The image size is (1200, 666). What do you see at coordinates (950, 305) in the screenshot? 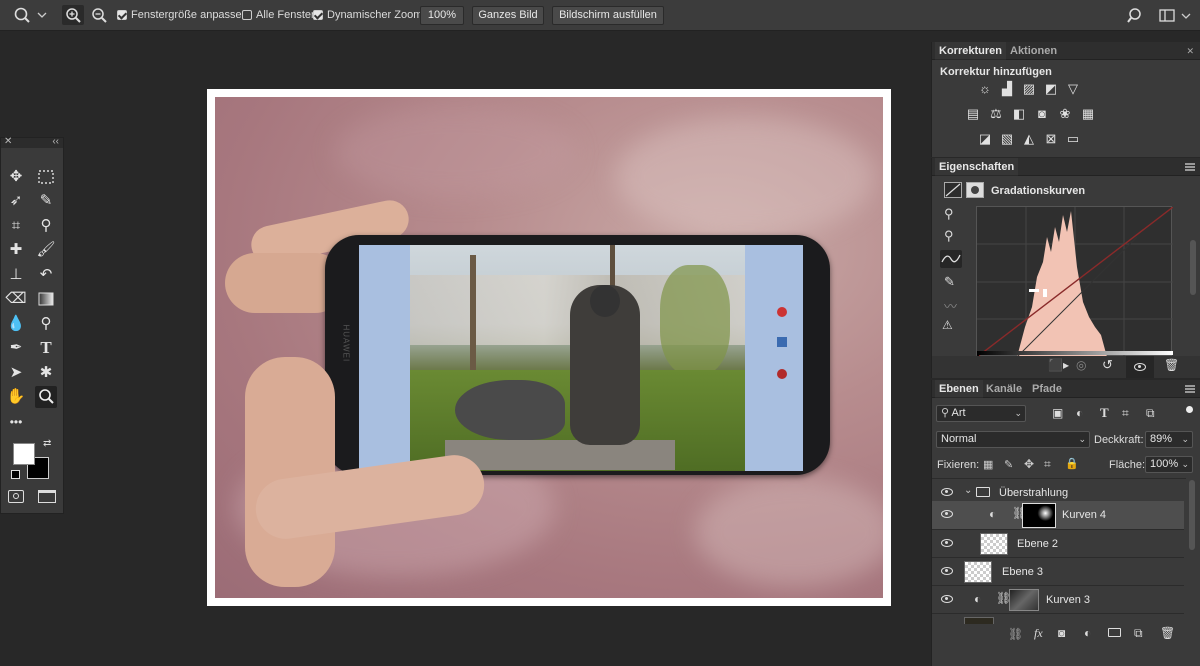
I see `smooth-curve-icon: 〰` at bounding box center [950, 305].